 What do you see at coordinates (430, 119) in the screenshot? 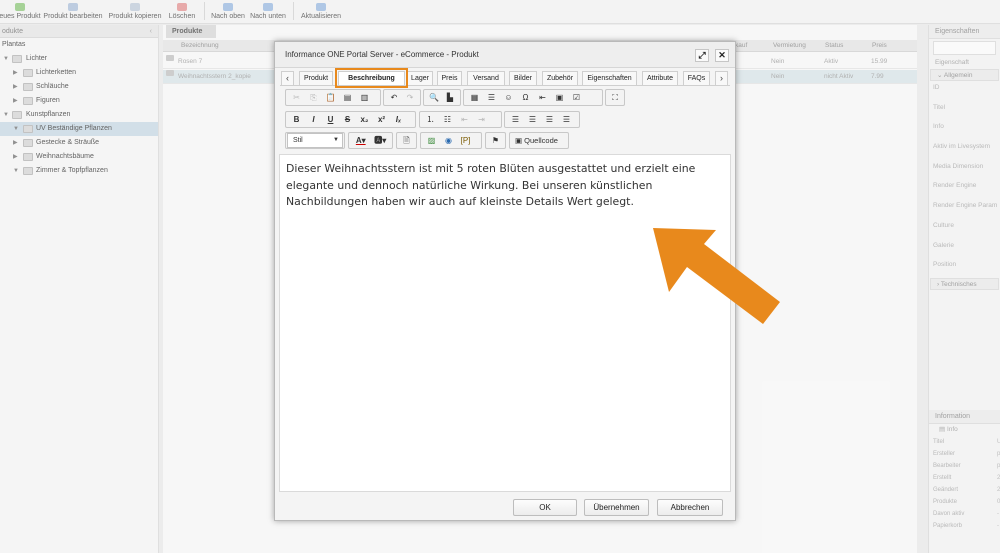
I see `numbered-list-icon: ⒈` at bounding box center [430, 119].